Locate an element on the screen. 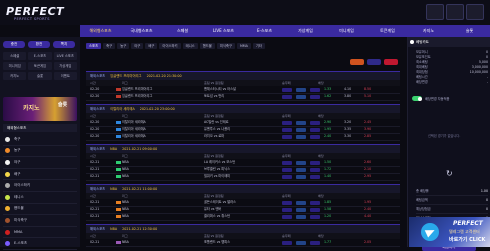 The image size is (490, 251). sidebar-menu-item-6: 카지노 is located at coordinates (15, 76).